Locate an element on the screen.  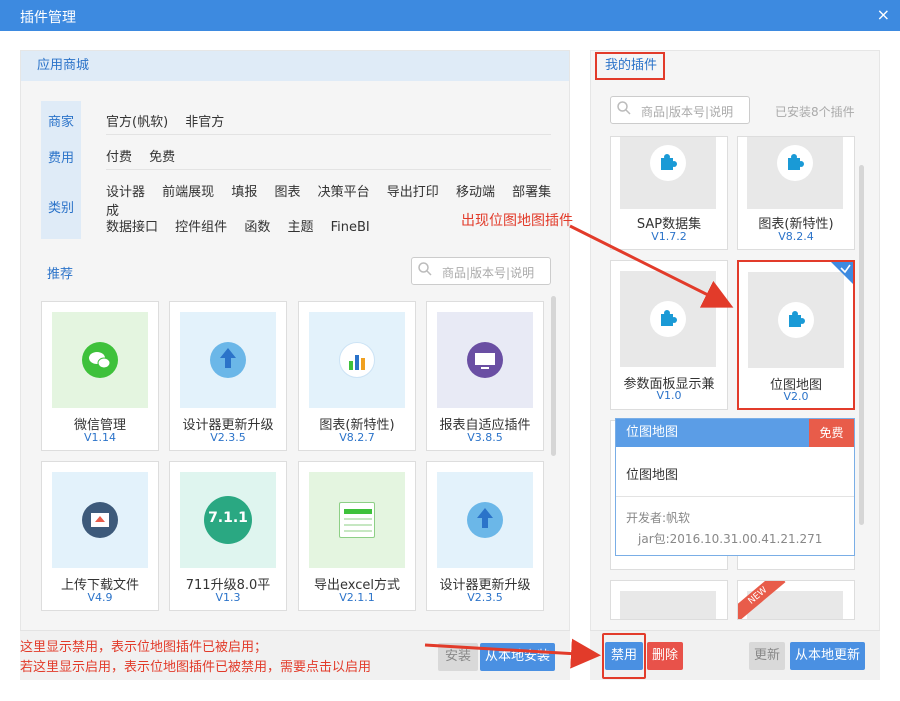
arrow-to-bitmap-plugin is located at coordinates (651, 266).